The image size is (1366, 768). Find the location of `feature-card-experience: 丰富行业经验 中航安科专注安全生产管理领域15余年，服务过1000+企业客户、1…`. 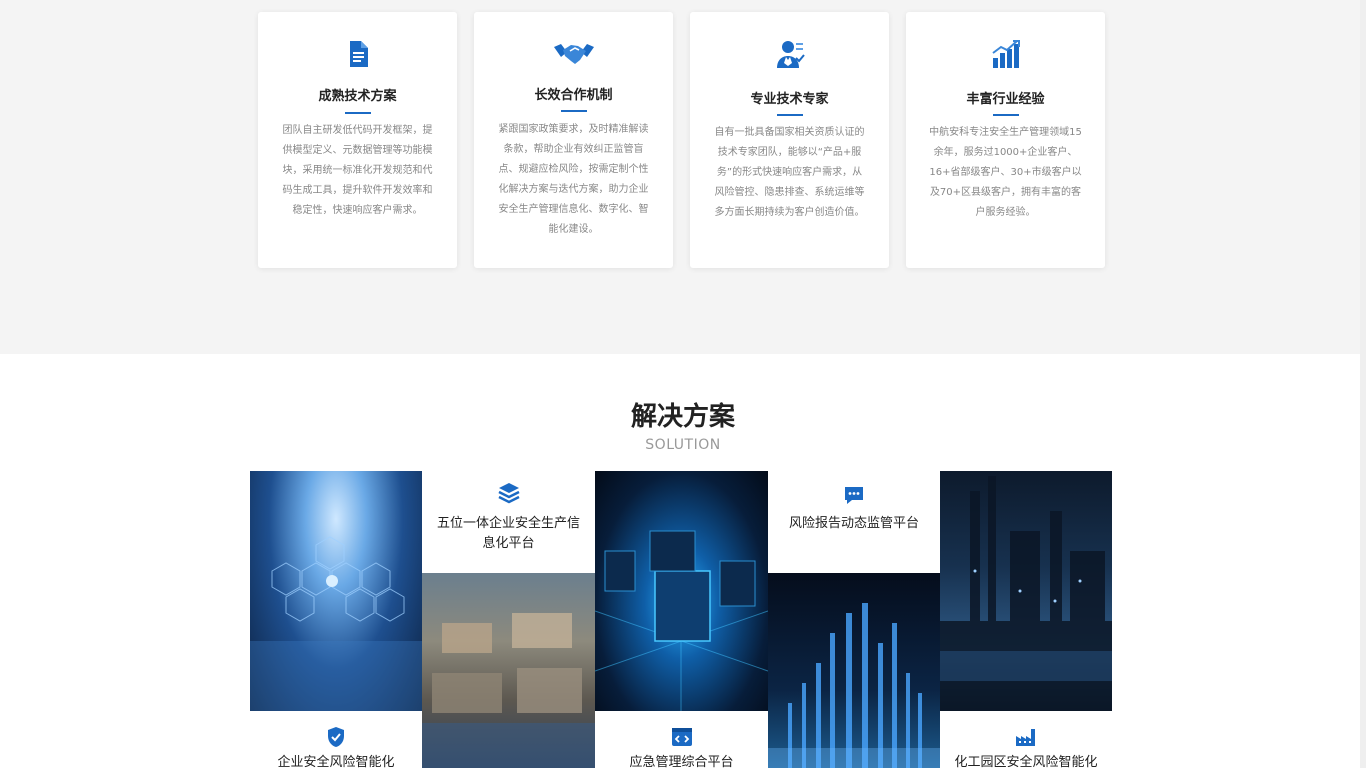

feature-card-experience: 丰富行业经验 中航安科专注安全生产管理领域15余年，服务过1000+企业客户、1… is located at coordinates (1005, 140).